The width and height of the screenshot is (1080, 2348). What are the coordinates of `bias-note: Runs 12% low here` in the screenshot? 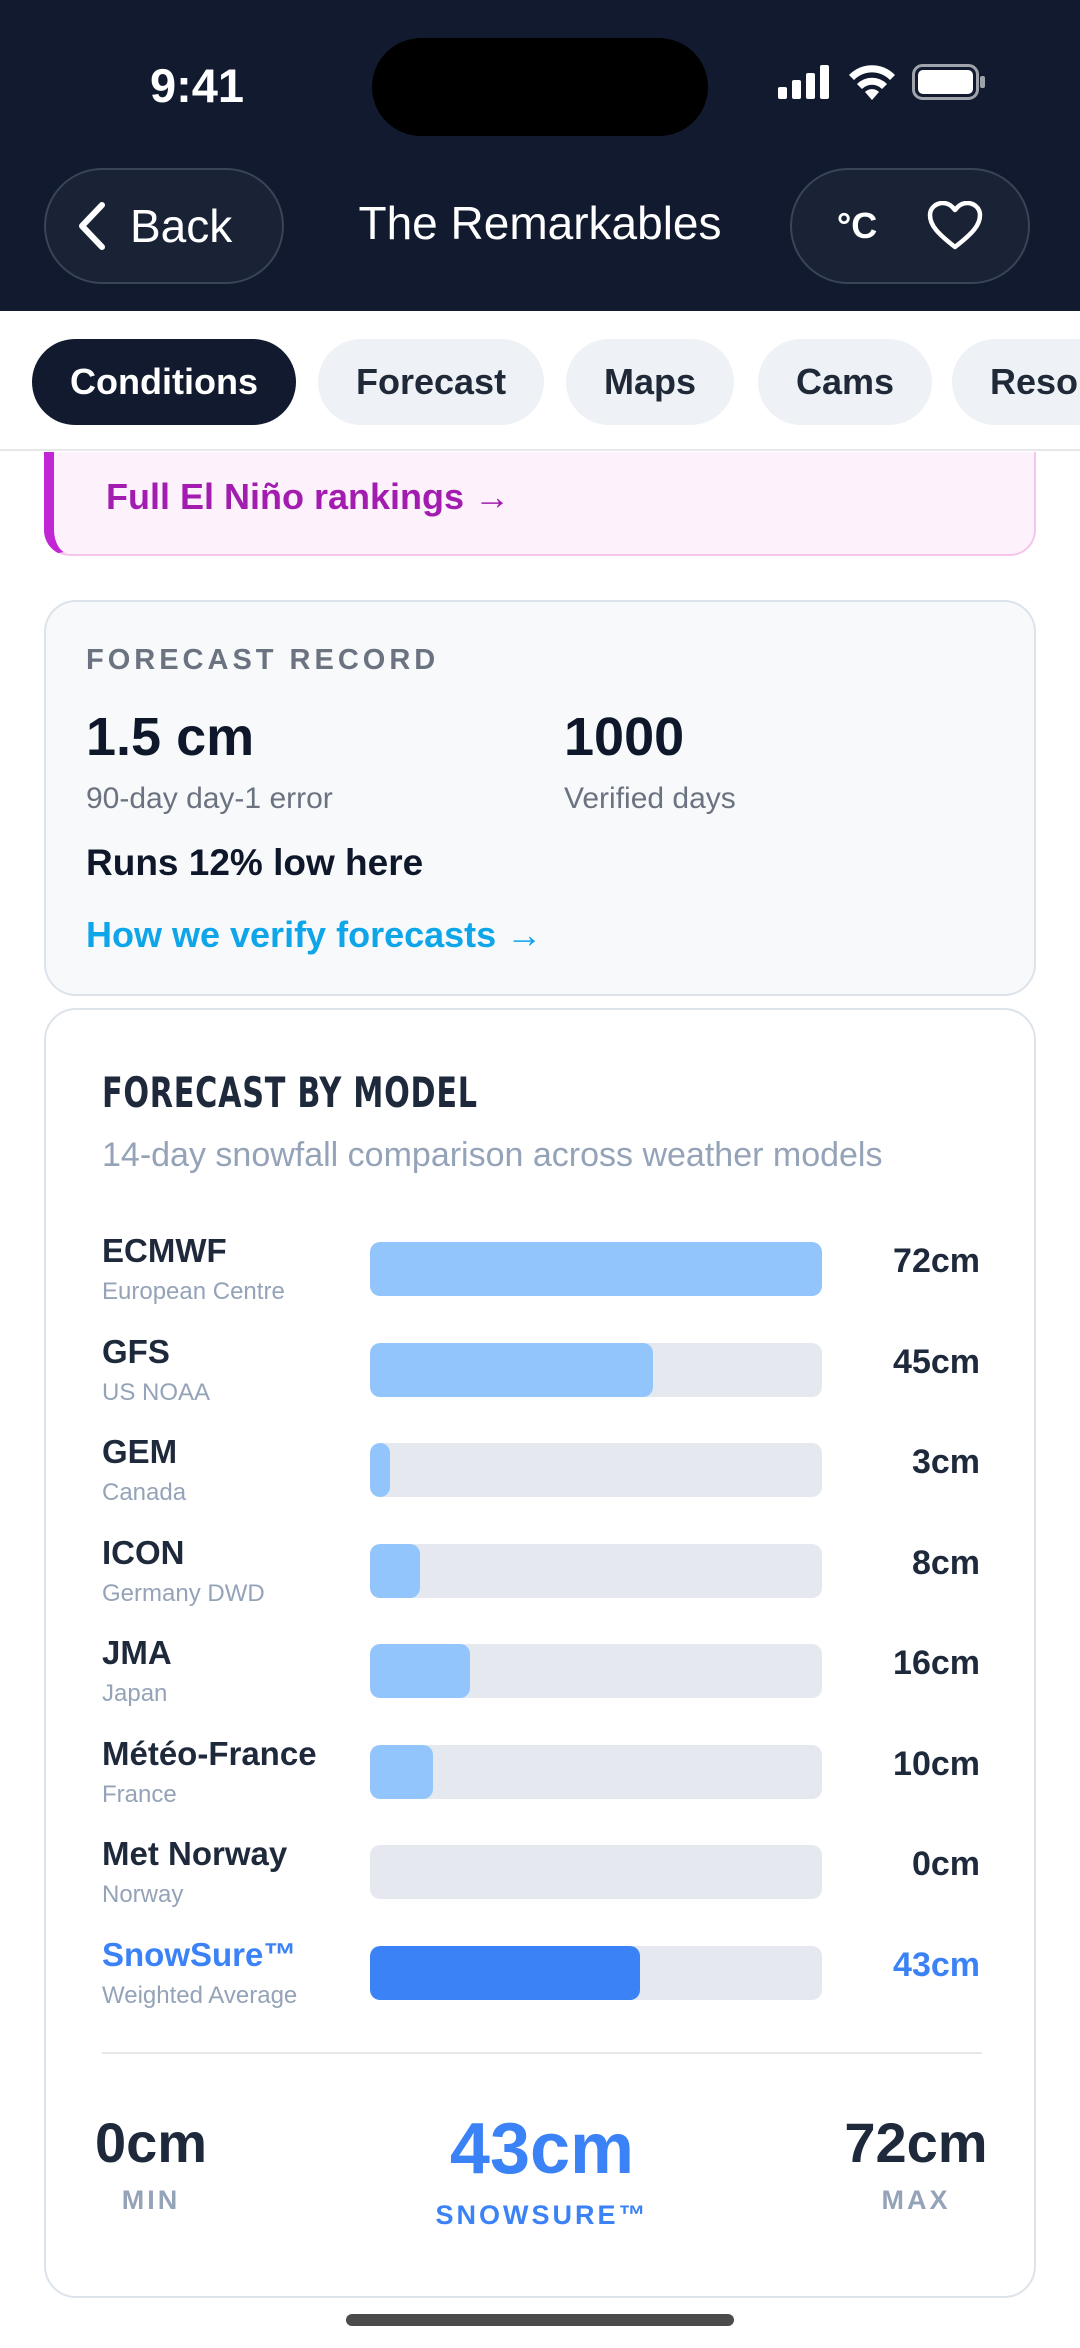 It's located at (255, 862).